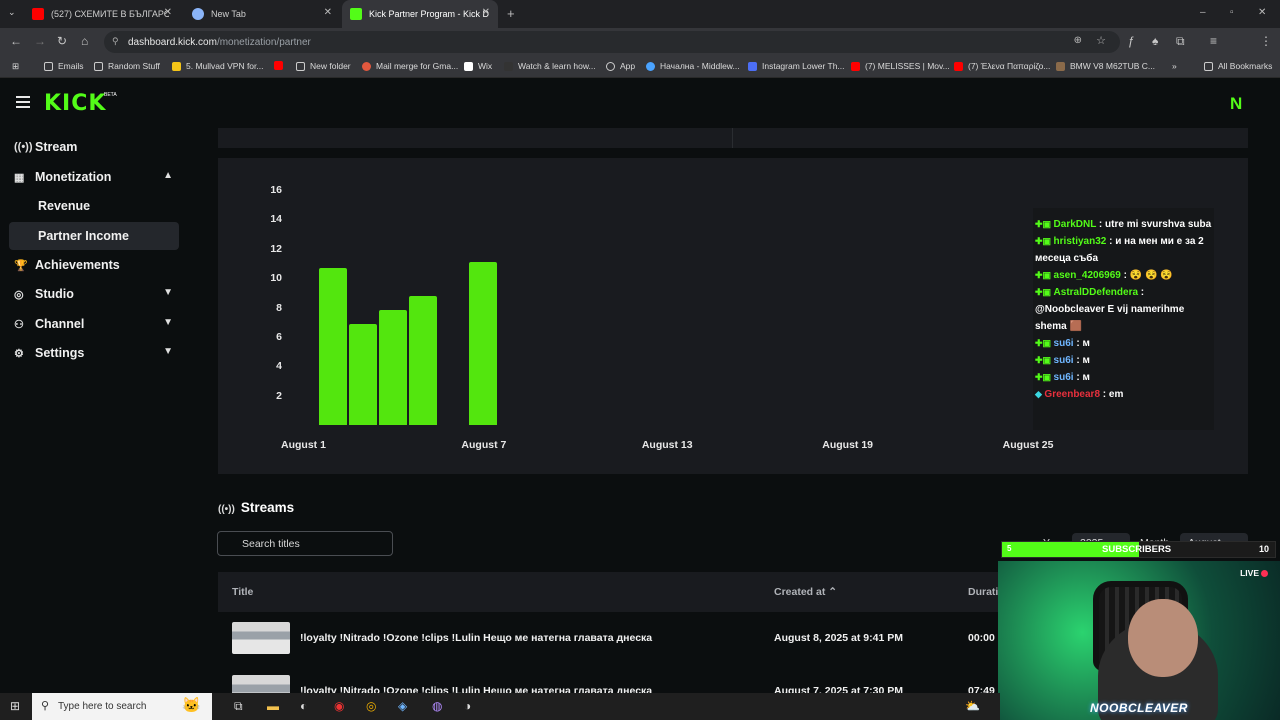 The image size is (1280, 720). Describe the element at coordinates (15, 706) in the screenshot. I see `windows-start-icon: ⊞` at that location.